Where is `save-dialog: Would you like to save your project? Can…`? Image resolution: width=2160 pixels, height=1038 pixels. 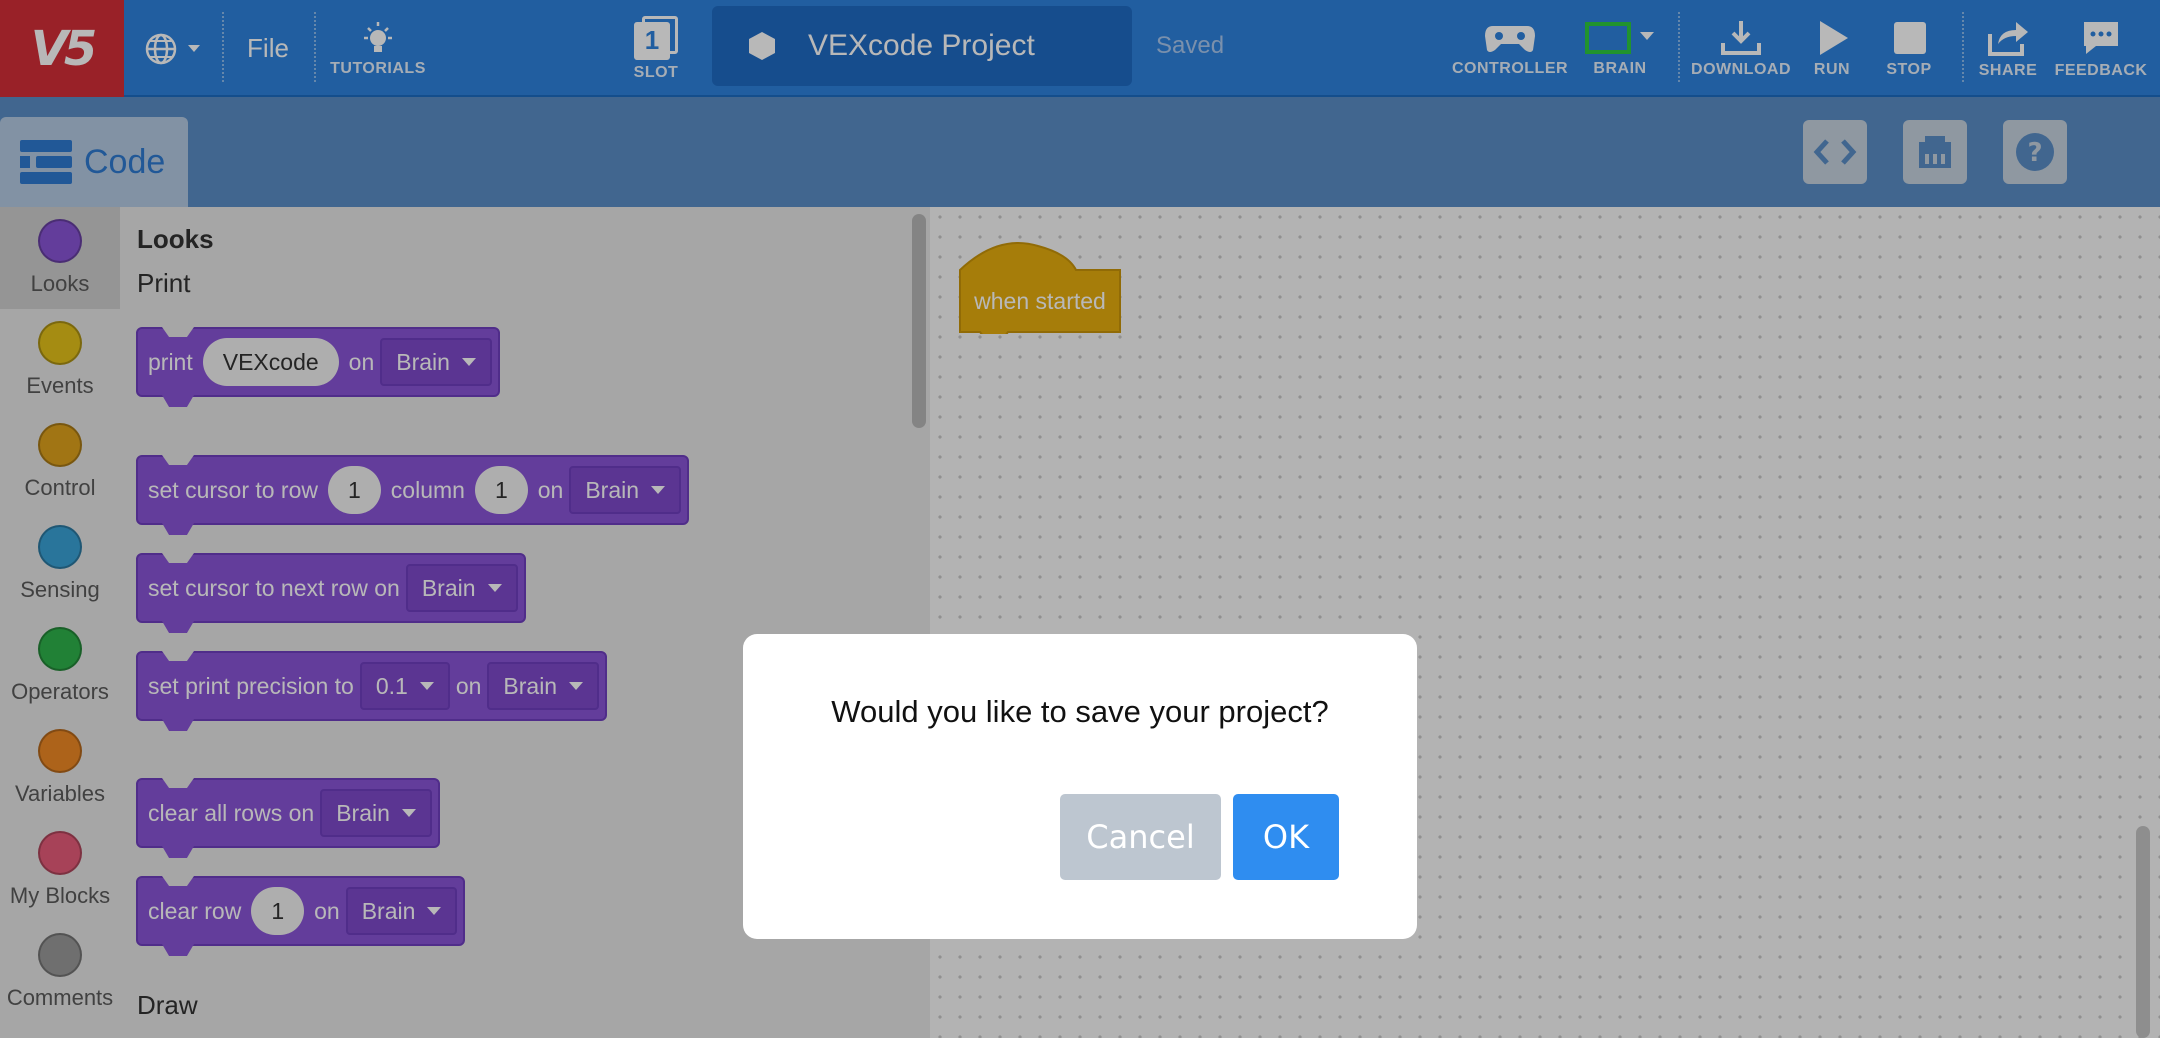
save-dialog: Would you like to save your project? Can… is located at coordinates (1080, 786).